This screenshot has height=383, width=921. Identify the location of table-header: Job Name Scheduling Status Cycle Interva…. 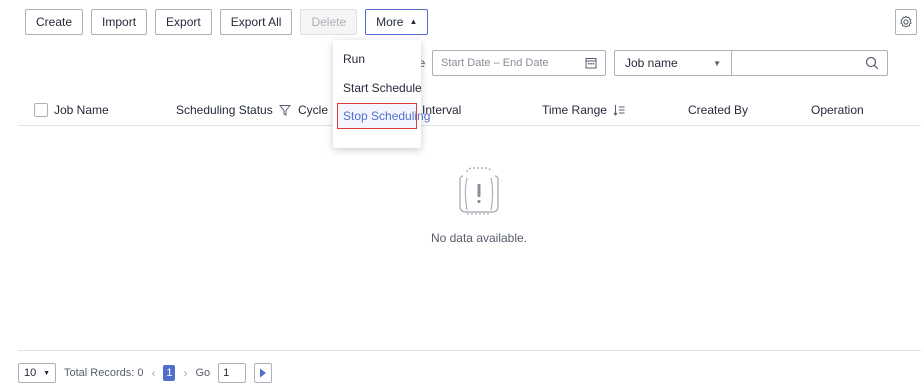
(469, 110).